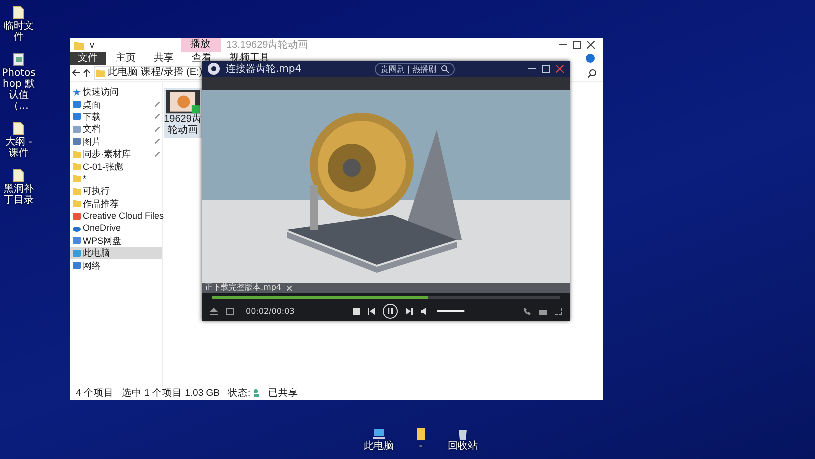 Image resolution: width=815 pixels, height=459 pixels. Describe the element at coordinates (239, 393) in the screenshot. I see `status-text: 状态:` at that location.